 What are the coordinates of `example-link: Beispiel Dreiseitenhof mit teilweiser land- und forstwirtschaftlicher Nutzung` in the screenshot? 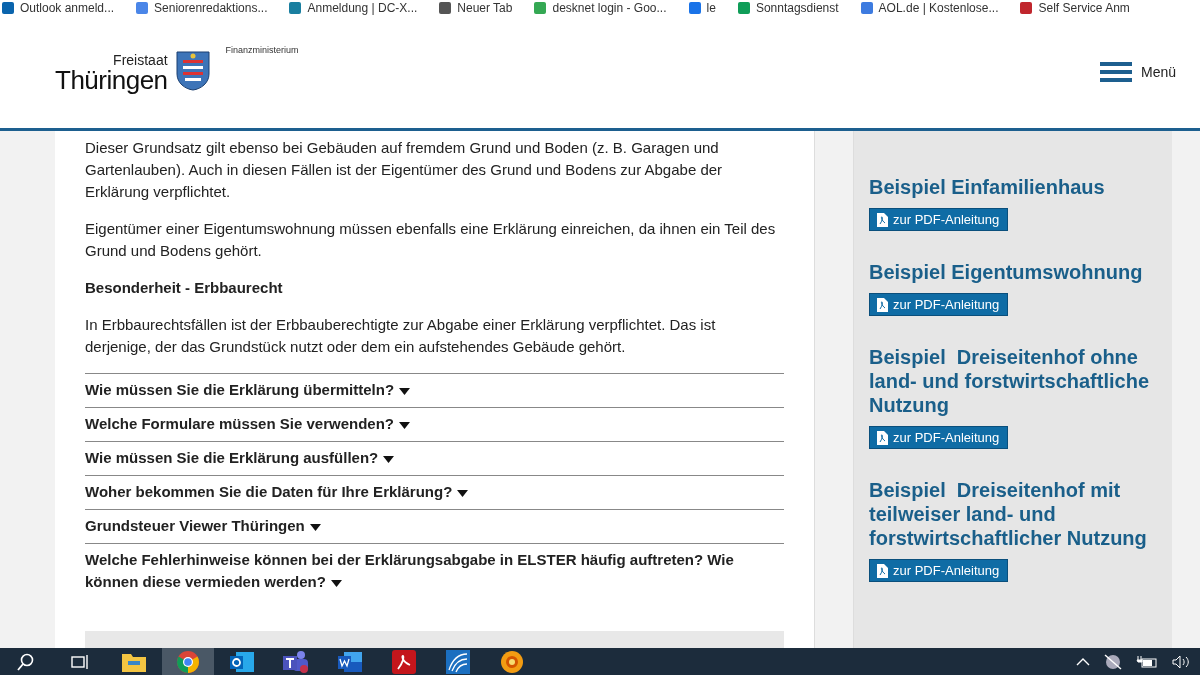 It's located at (1013, 514).